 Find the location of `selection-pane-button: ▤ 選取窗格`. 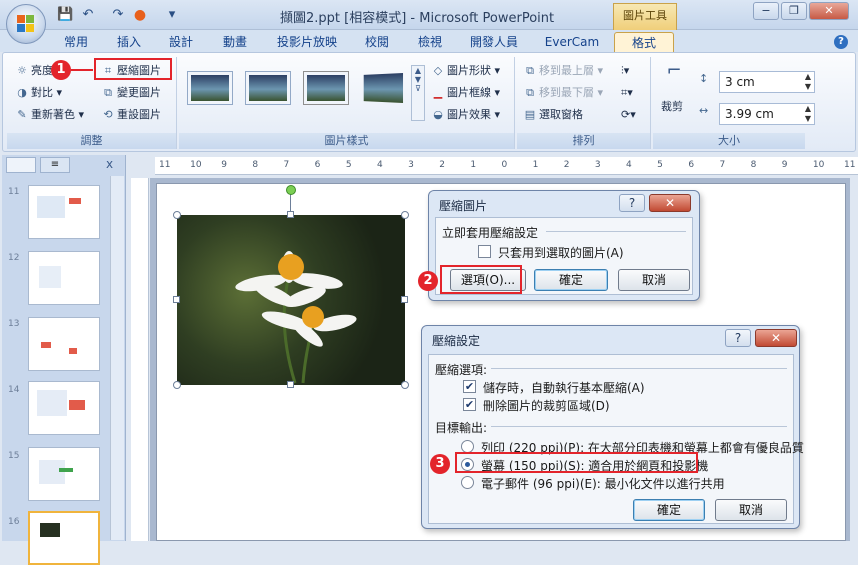

selection-pane-button: ▤ 選取窗格 is located at coordinates (553, 115).